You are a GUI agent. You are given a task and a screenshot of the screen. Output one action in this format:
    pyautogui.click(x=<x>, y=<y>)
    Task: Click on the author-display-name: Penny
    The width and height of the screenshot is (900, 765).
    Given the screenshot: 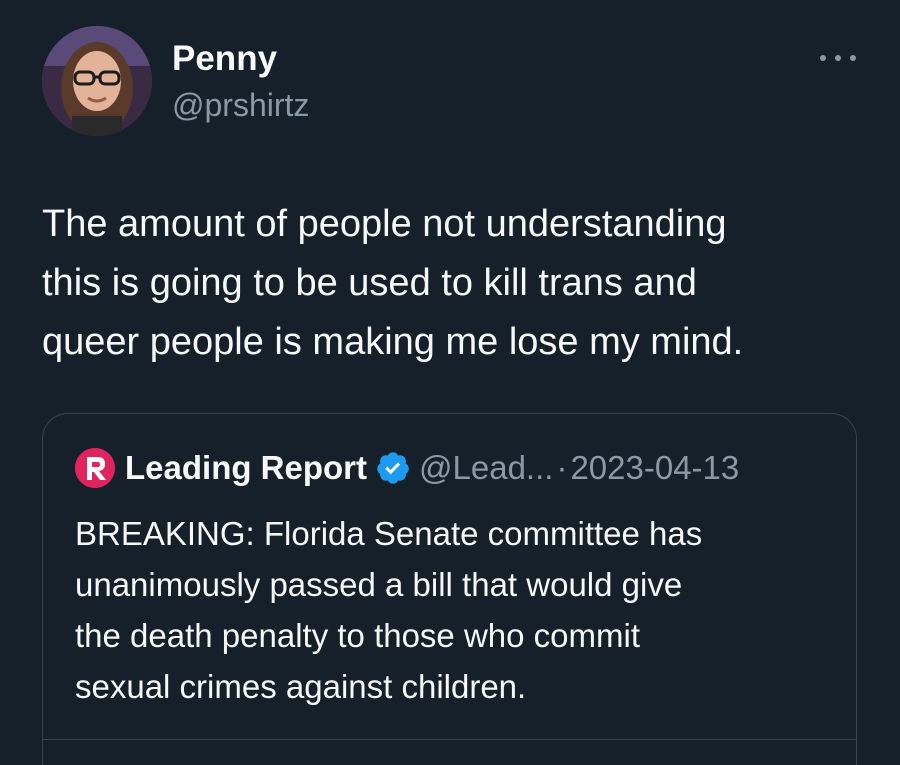 What is the action you would take?
    pyautogui.click(x=224, y=59)
    